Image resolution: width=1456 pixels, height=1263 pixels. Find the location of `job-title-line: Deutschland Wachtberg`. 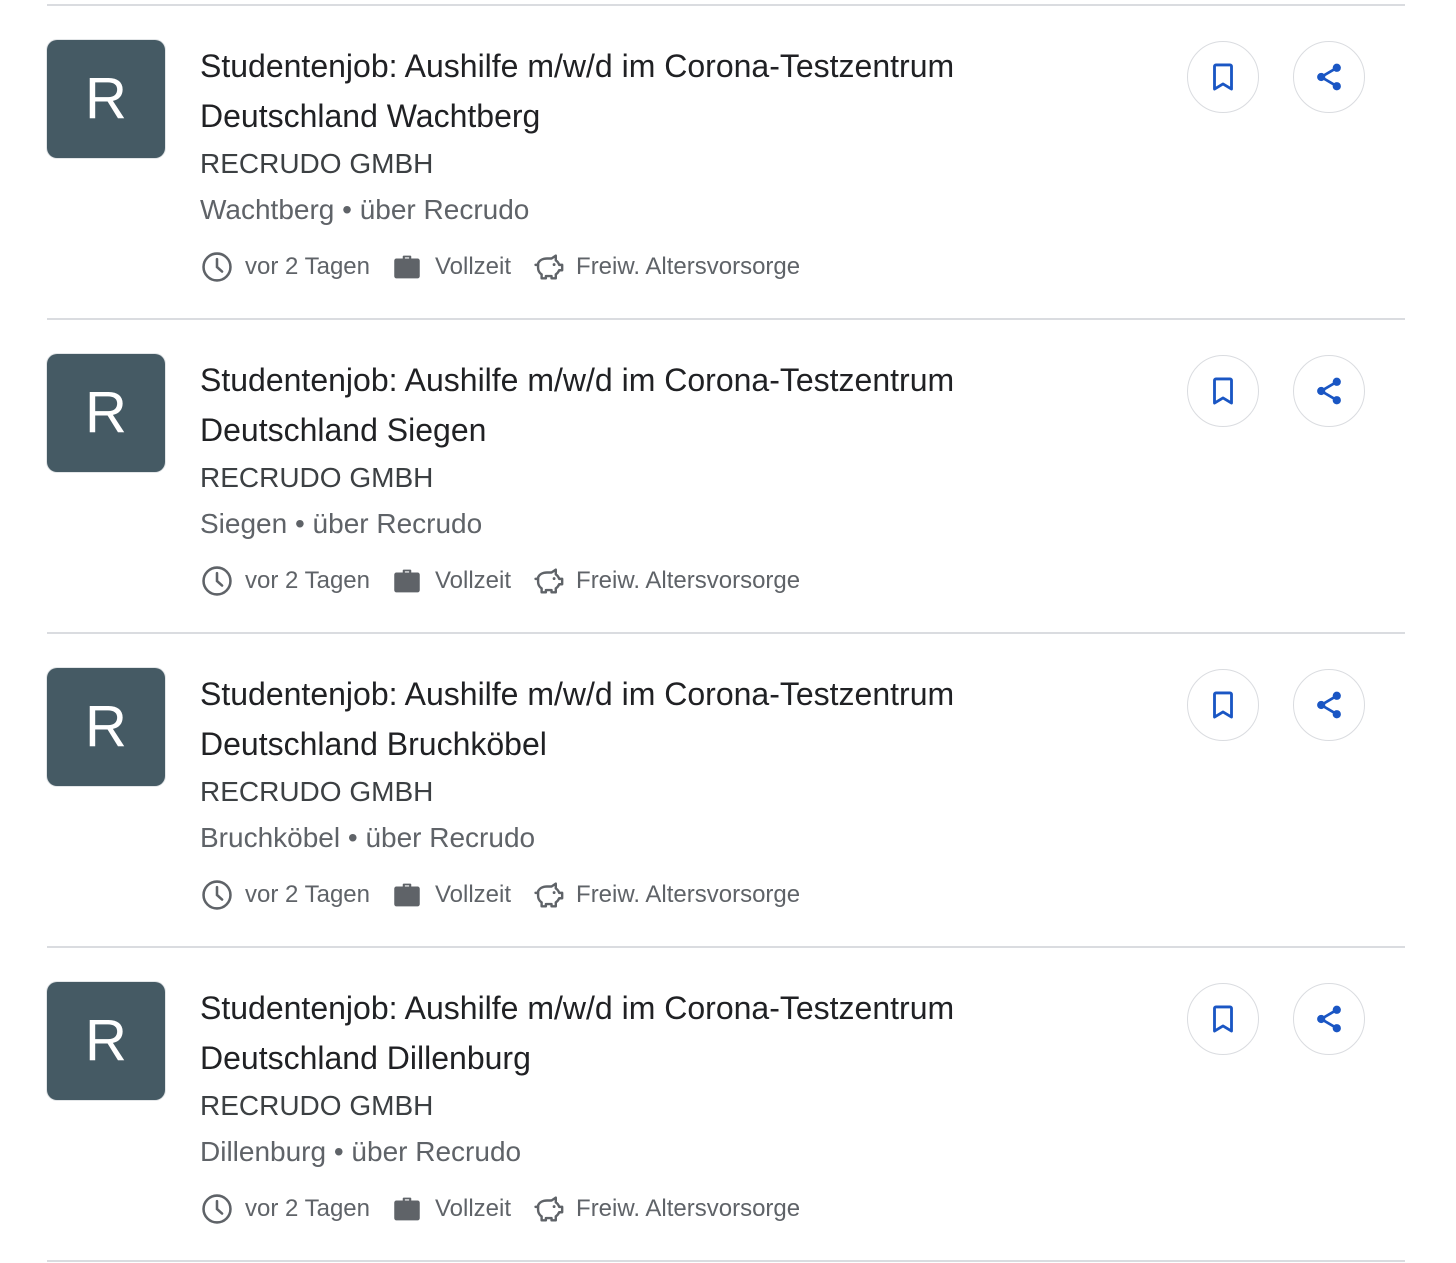

job-title-line: Deutschland Wachtberg is located at coordinates (370, 116).